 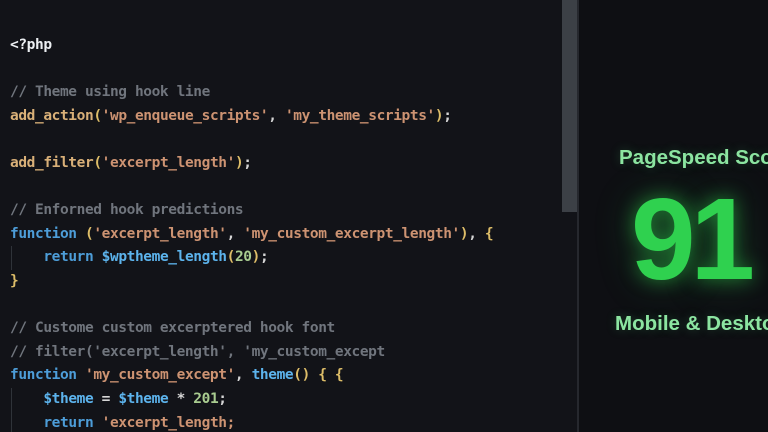 What do you see at coordinates (569, 106) in the screenshot?
I see `editor-scrollbar-thumb` at bounding box center [569, 106].